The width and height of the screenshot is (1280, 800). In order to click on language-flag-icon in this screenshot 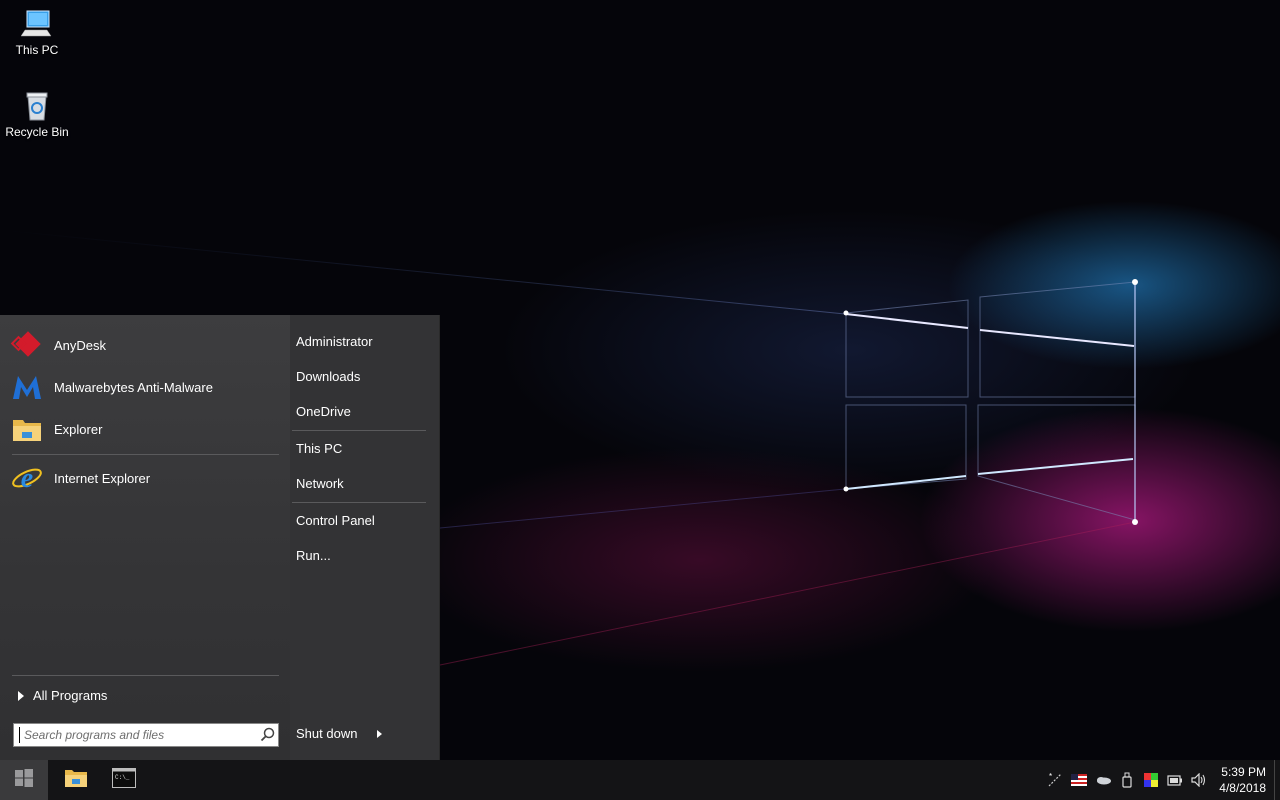, I will do `click(1079, 780)`.